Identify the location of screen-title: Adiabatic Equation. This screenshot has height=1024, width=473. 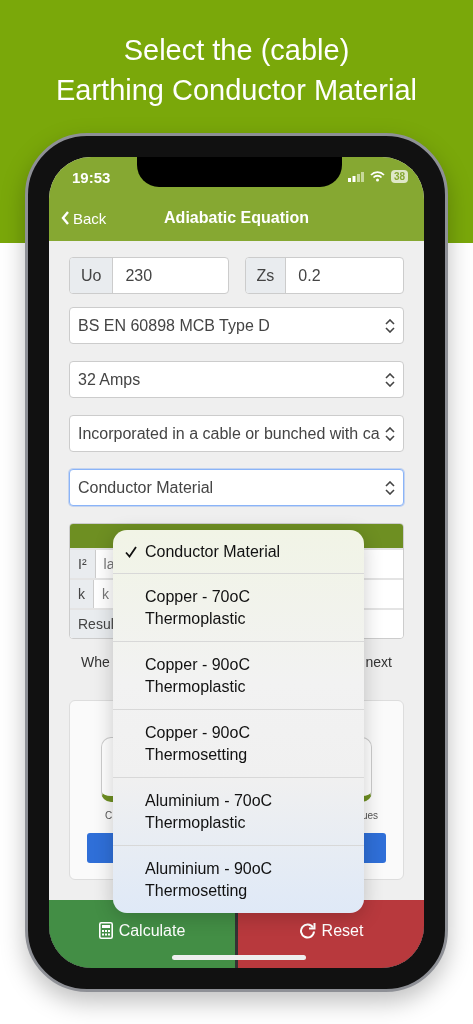
(236, 218).